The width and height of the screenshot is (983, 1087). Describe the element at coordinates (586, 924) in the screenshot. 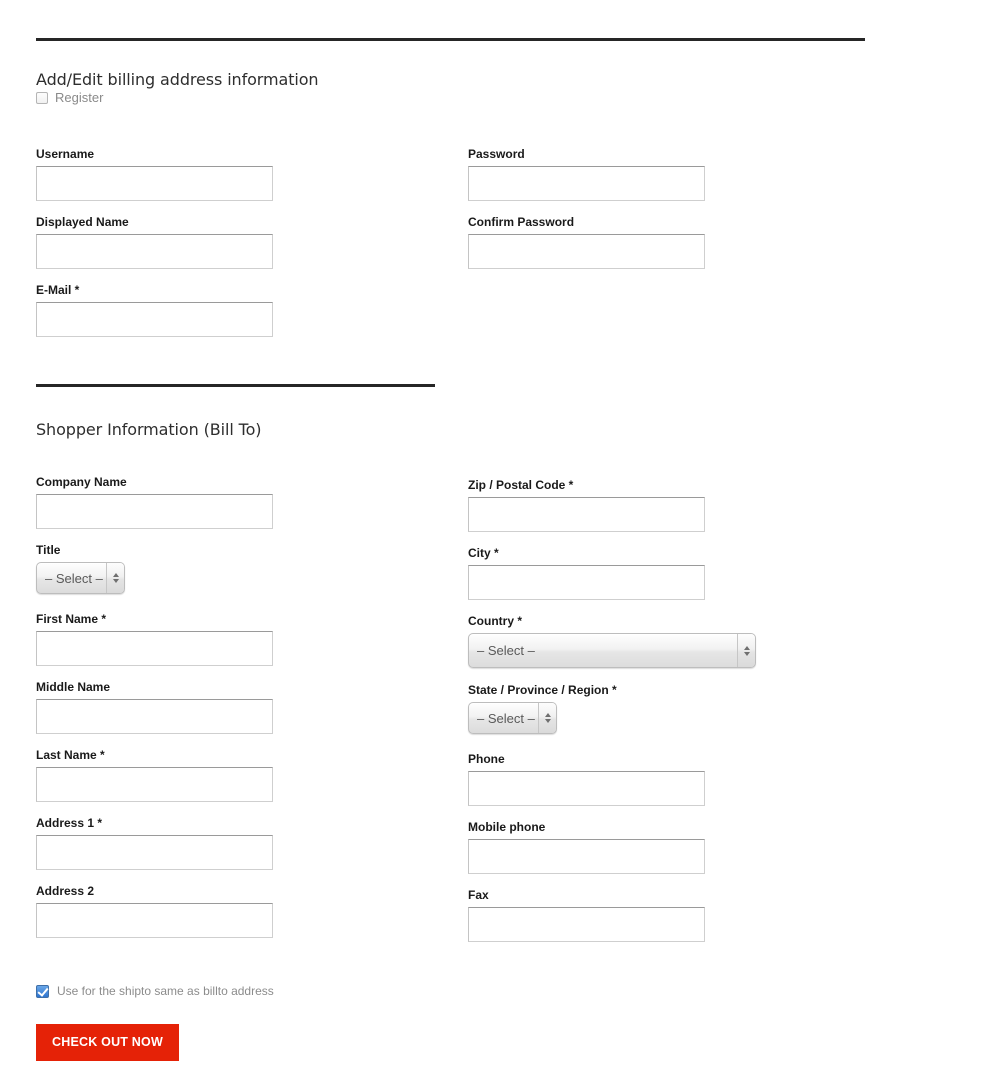

I see `fax-input` at that location.